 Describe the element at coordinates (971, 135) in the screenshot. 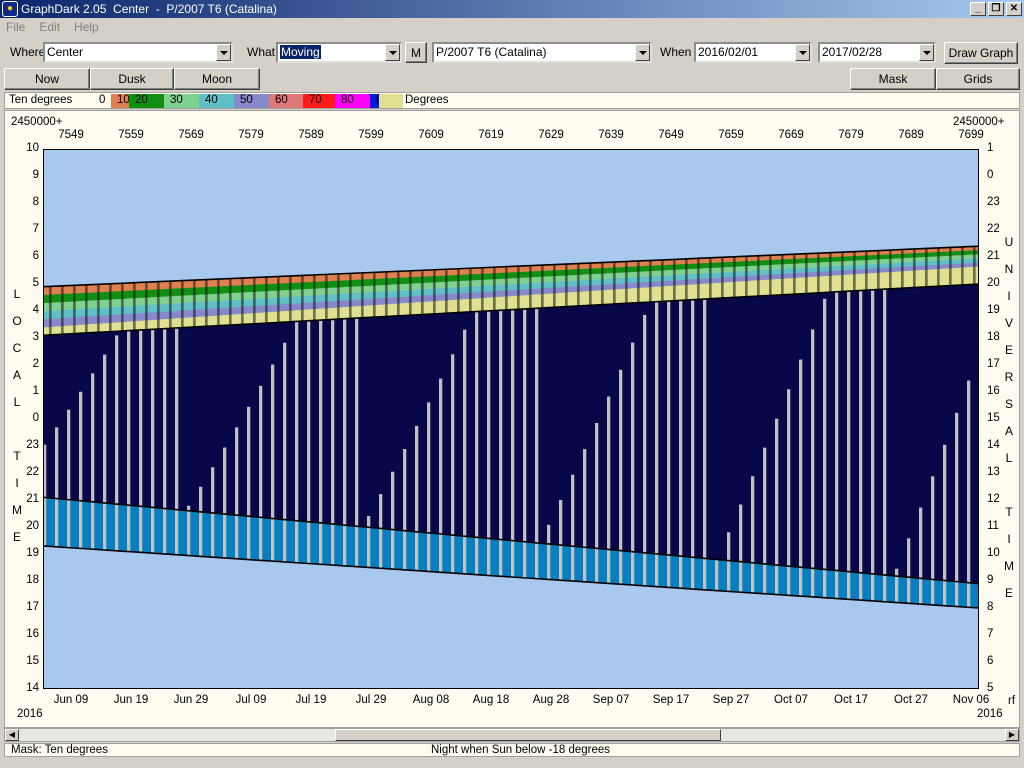

I see `top-tick-label: 7699` at that location.